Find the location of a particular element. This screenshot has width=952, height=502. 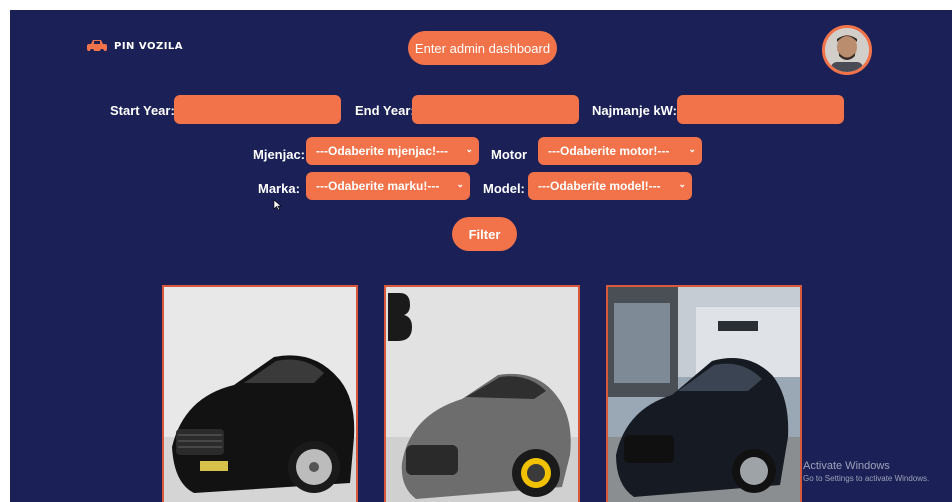

end-year-input is located at coordinates (495, 109).